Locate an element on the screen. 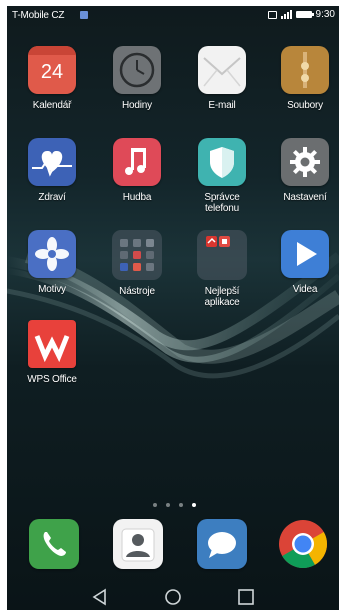  top-apps-folder-icon is located at coordinates (222, 255).